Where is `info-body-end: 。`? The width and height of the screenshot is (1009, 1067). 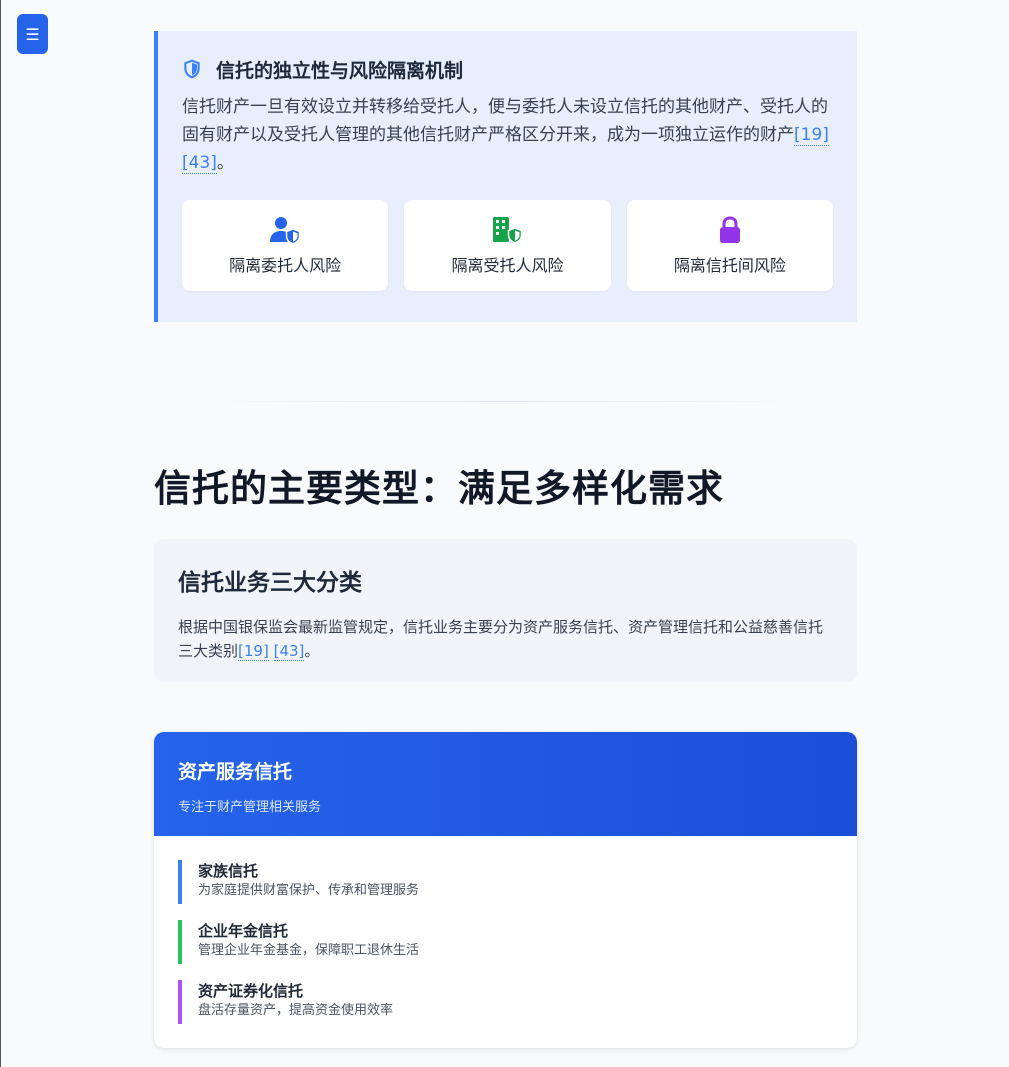
info-body-end: 。 is located at coordinates (312, 651).